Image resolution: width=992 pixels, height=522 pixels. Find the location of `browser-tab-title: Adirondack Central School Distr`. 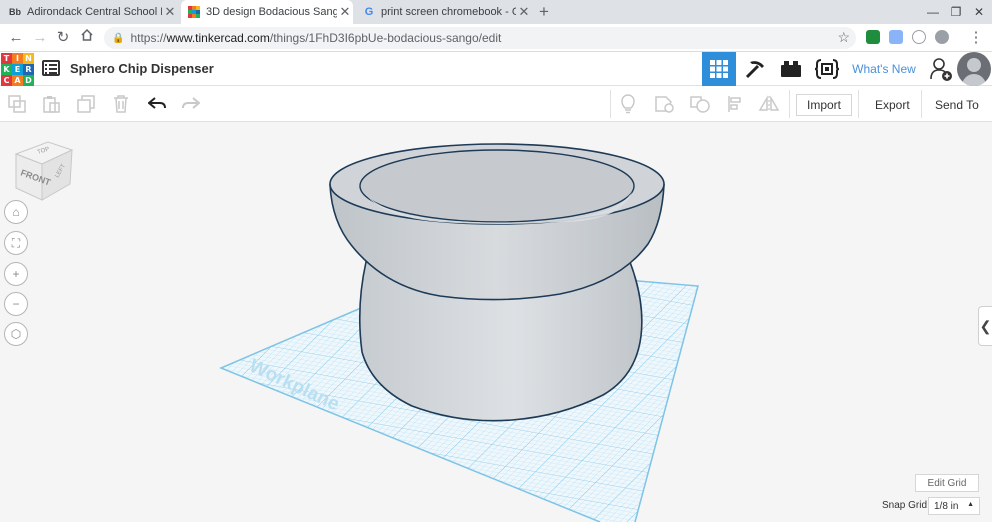

browser-tab-title: Adirondack Central School Distr is located at coordinates (94, 12).